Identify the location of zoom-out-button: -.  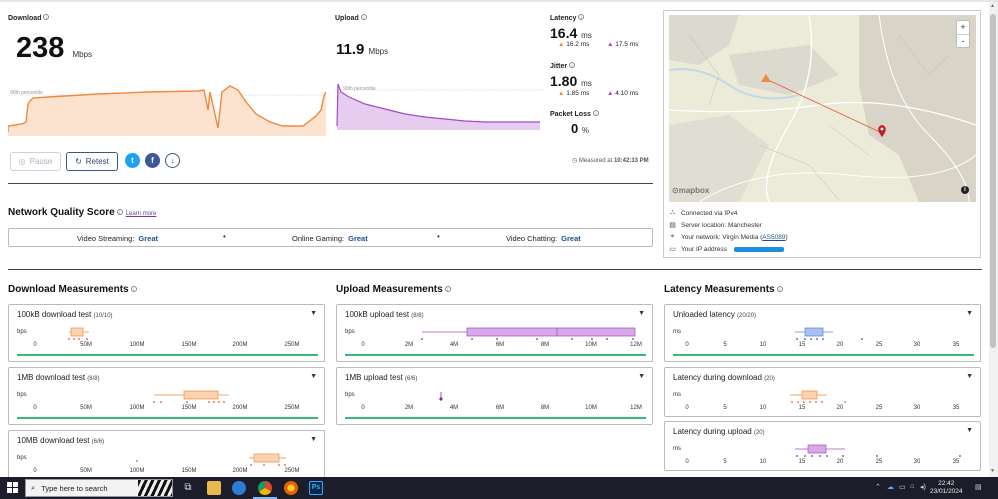
(963, 41).